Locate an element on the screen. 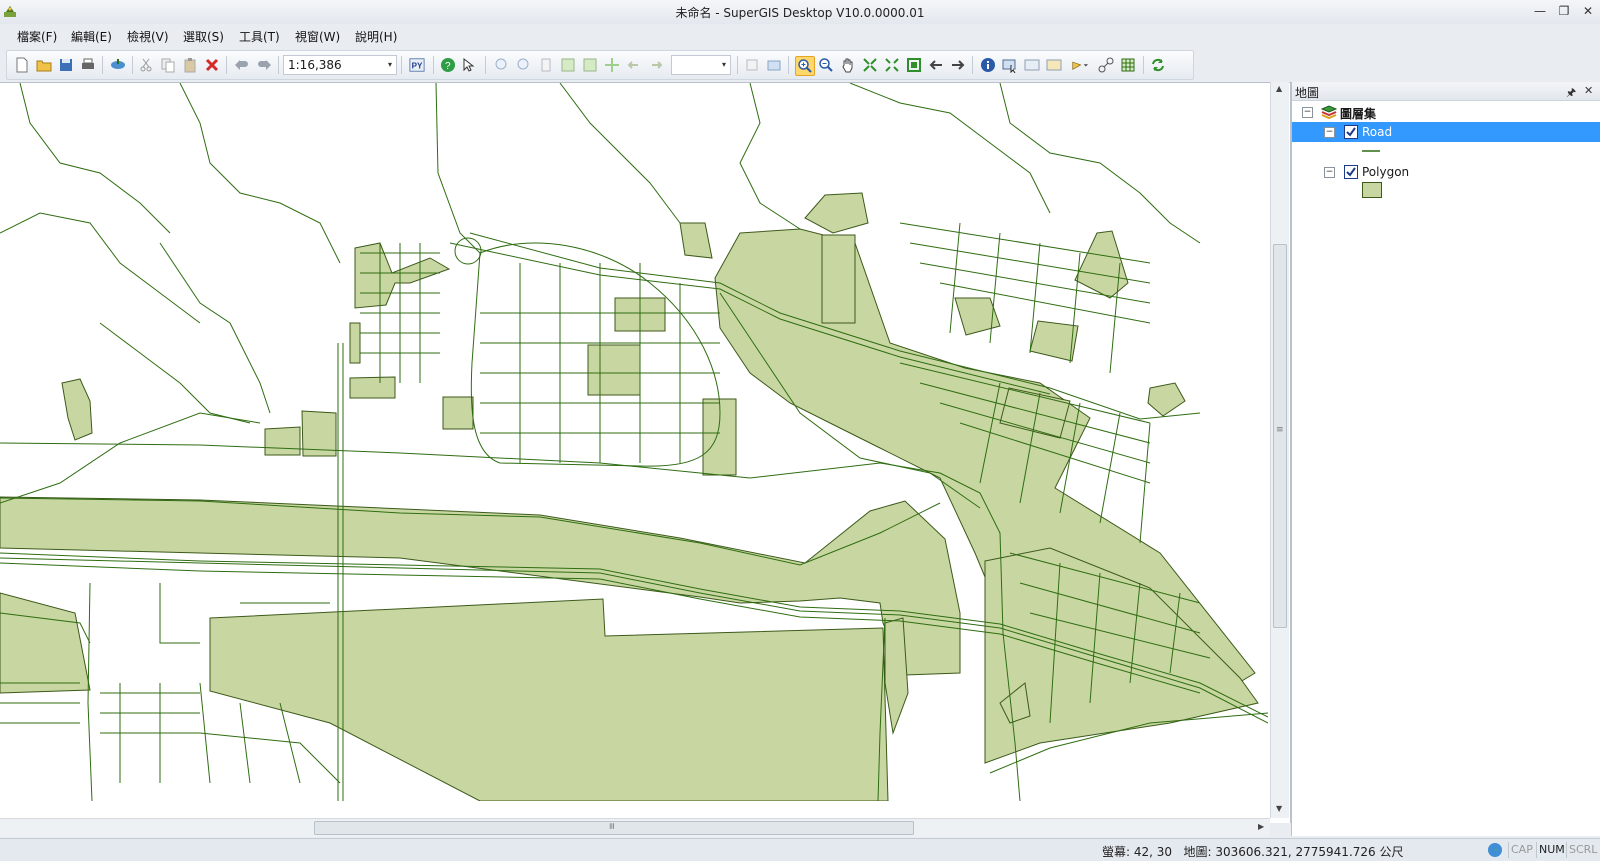  pan-tool-button is located at coordinates (848, 65).